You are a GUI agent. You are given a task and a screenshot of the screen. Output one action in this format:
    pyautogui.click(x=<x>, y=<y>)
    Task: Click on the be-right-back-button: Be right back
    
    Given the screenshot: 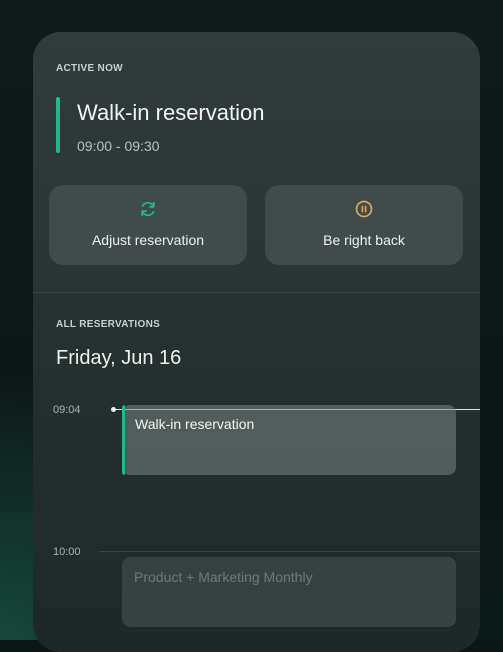 What is the action you would take?
    pyautogui.click(x=364, y=225)
    